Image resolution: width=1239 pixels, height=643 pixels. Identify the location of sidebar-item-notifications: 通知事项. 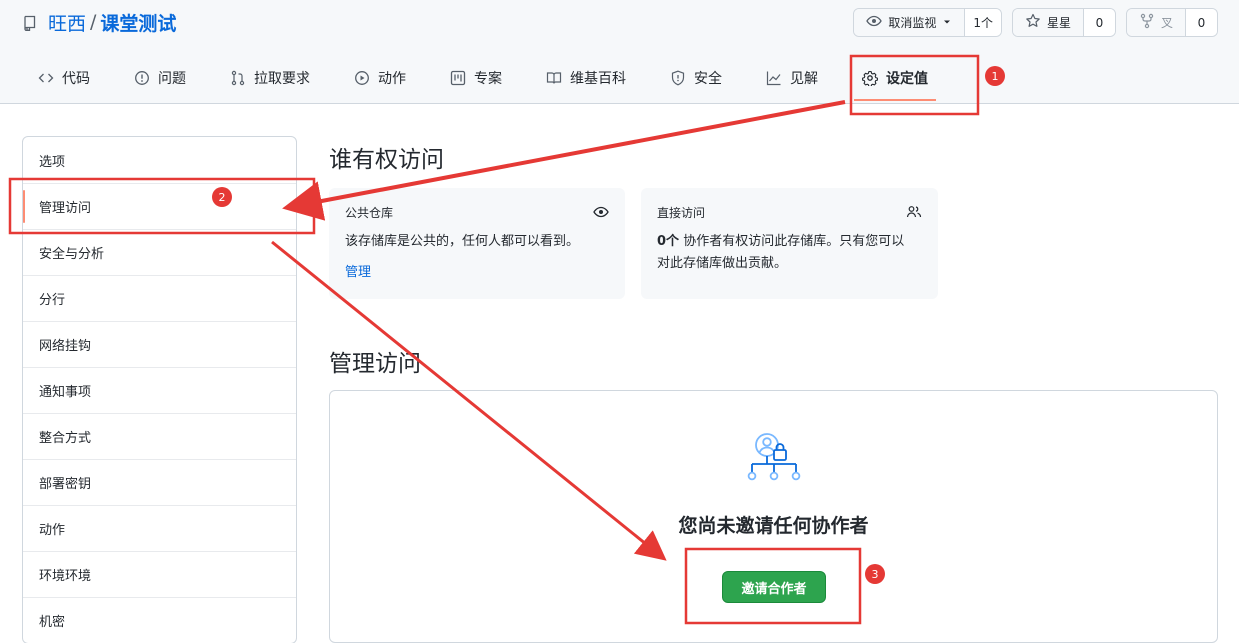
(159, 390).